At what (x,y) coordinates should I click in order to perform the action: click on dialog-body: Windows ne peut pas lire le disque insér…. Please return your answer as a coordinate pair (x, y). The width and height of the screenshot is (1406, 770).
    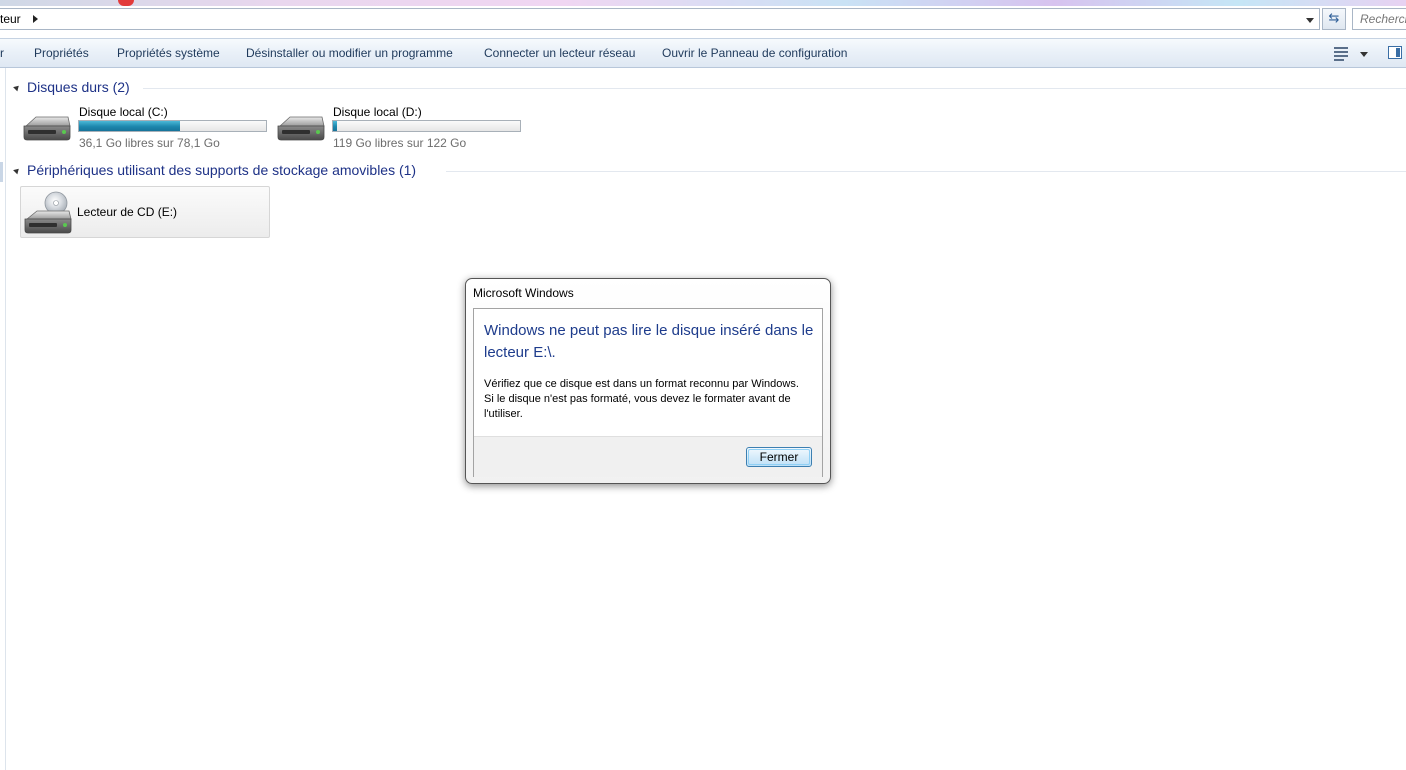
    Looking at the image, I should click on (648, 392).